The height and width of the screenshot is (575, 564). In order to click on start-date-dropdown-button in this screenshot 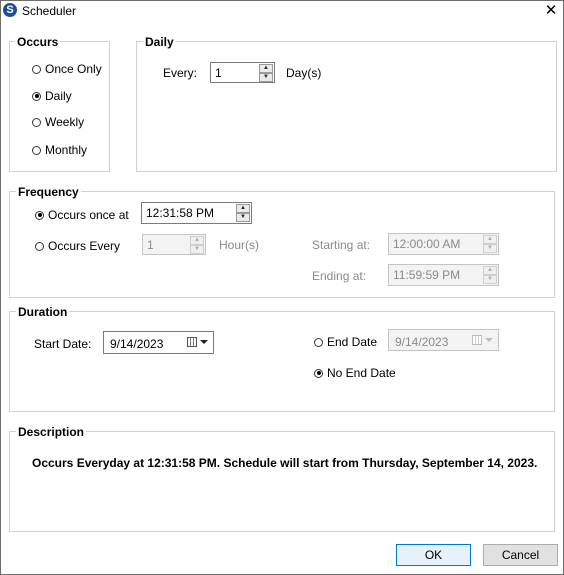, I will do `click(198, 343)`.